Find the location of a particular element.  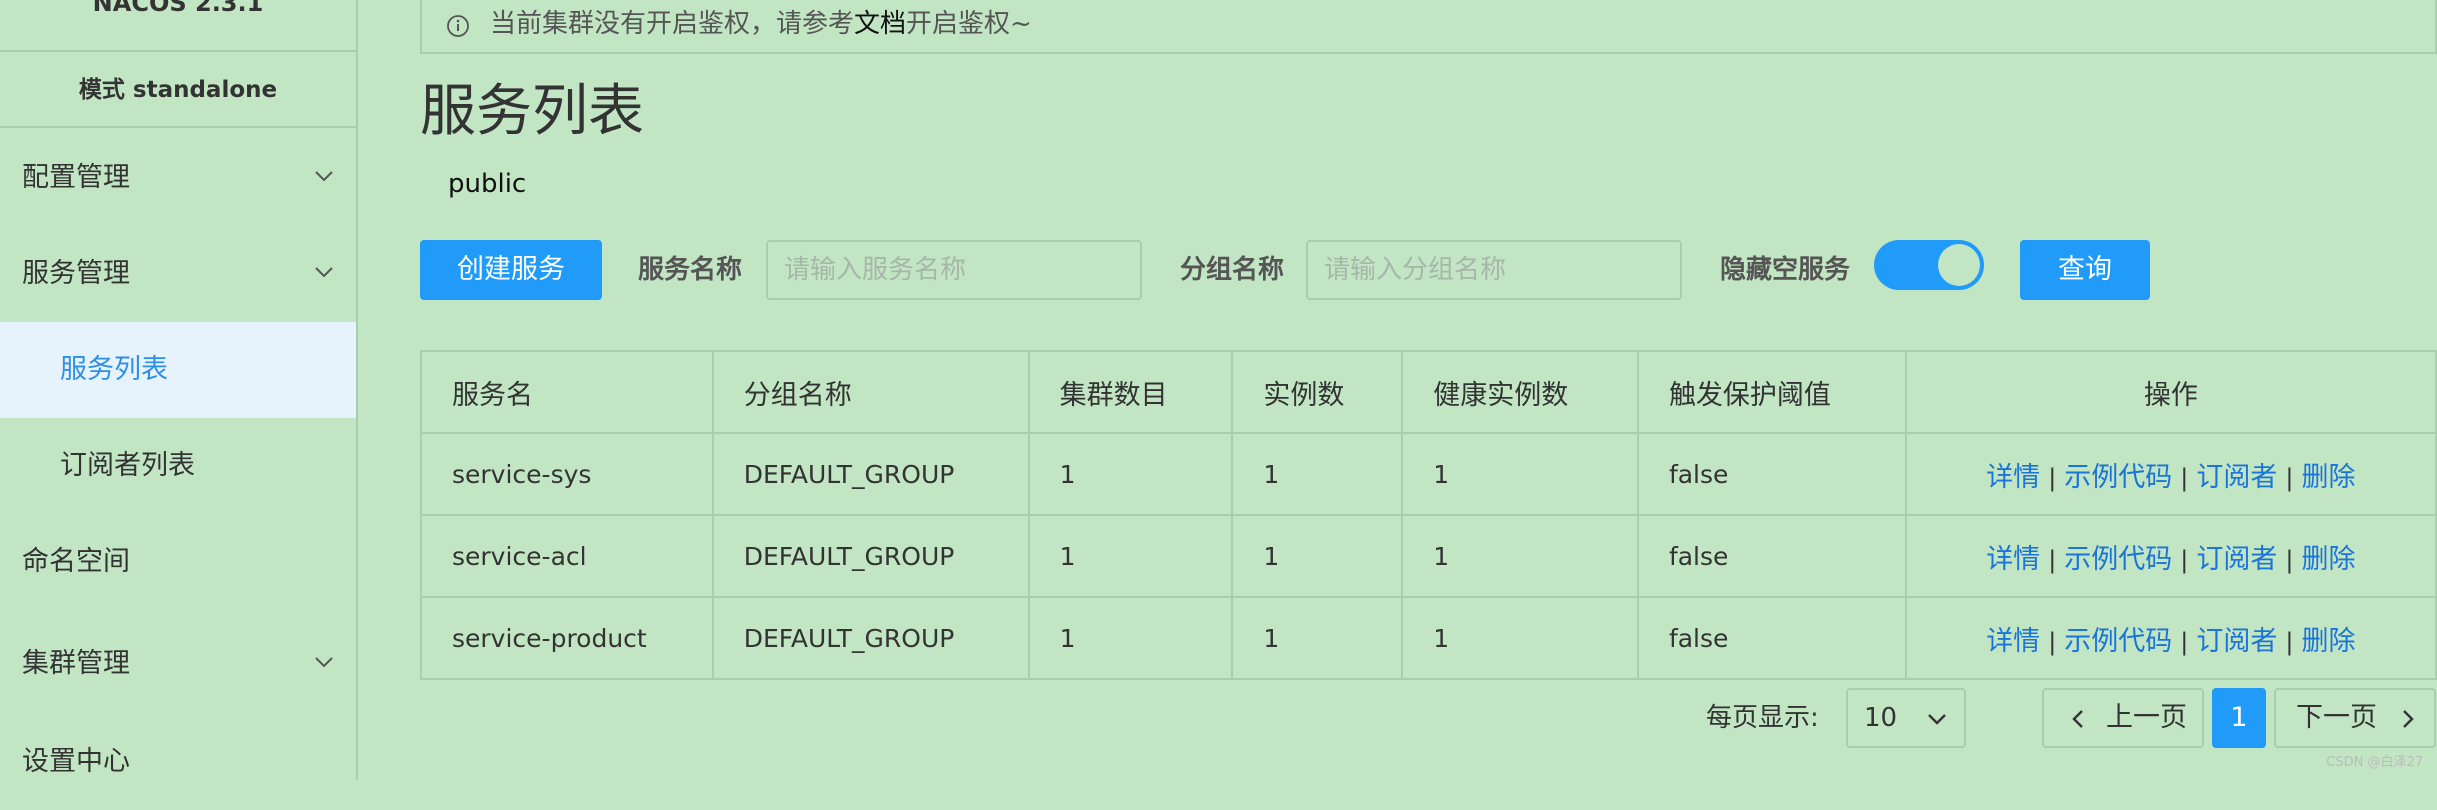

mode-label: 模式 standalone is located at coordinates (178, 90).